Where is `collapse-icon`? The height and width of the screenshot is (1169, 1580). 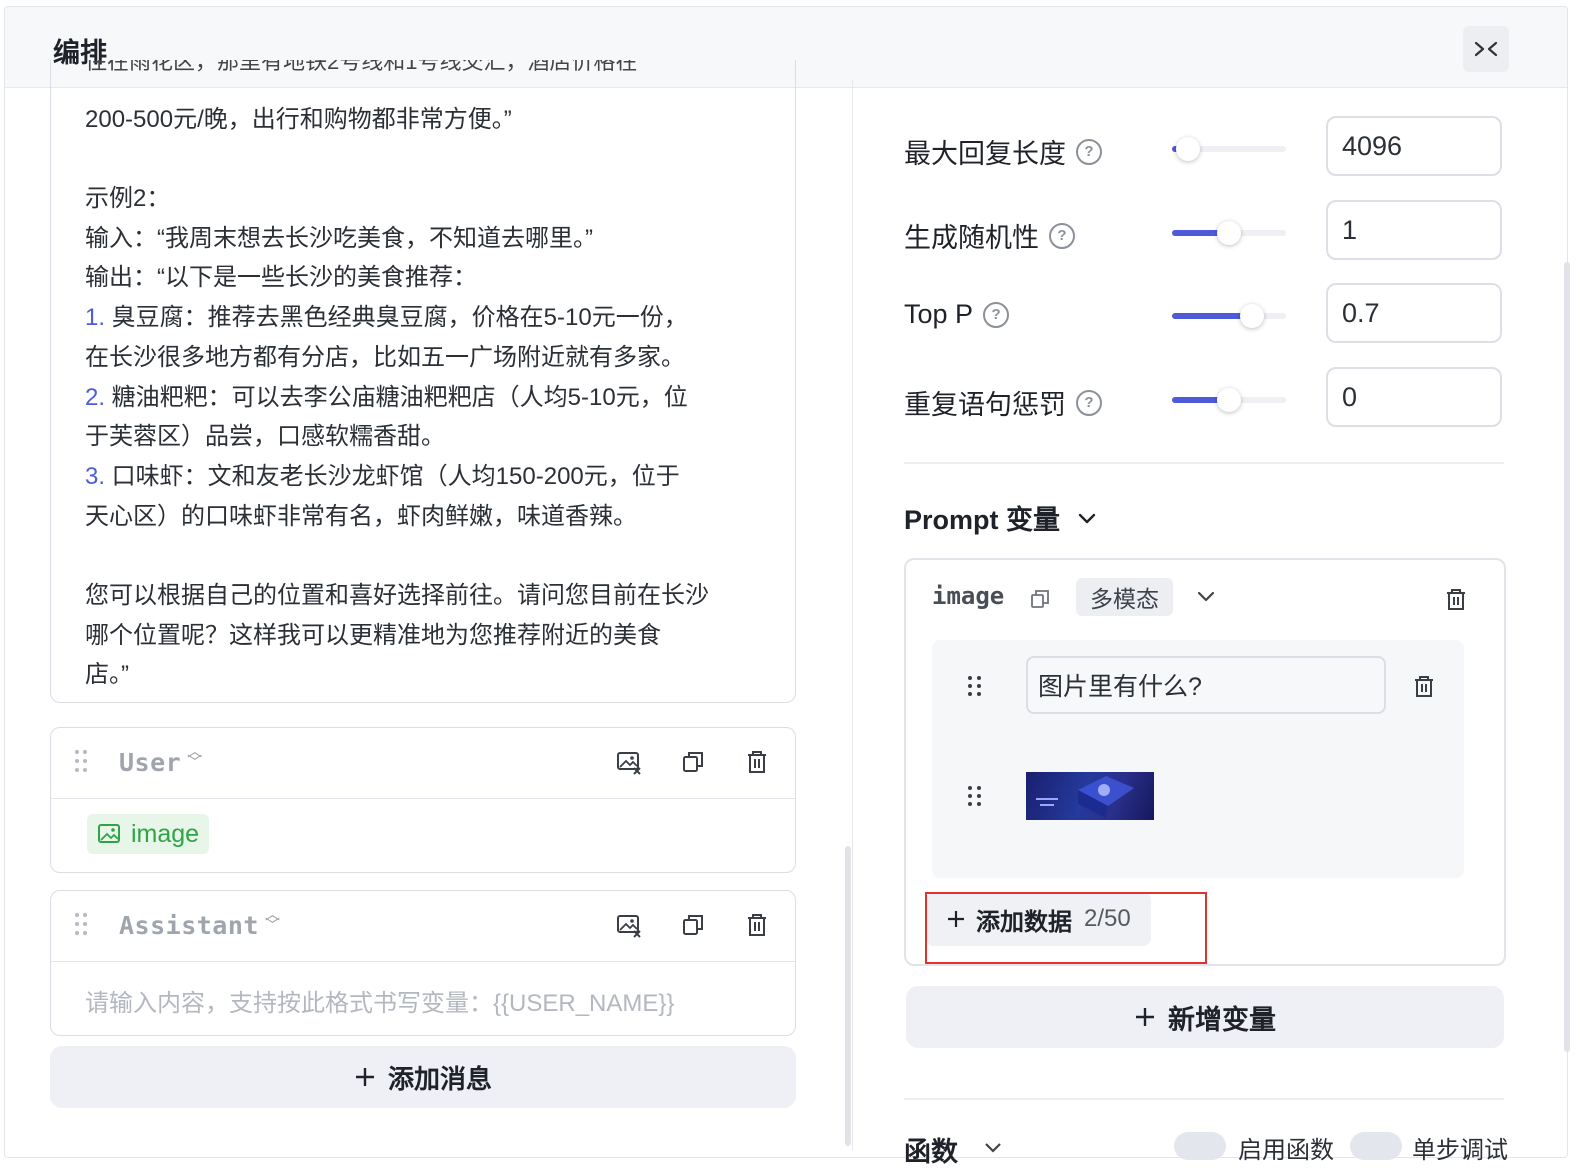 collapse-icon is located at coordinates (1486, 49).